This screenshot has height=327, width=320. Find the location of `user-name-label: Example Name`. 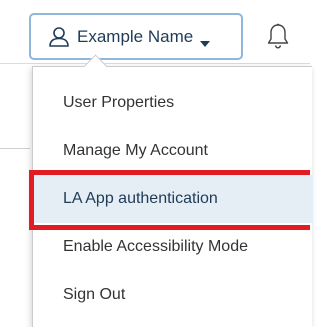

user-name-label: Example Name is located at coordinates (135, 36).